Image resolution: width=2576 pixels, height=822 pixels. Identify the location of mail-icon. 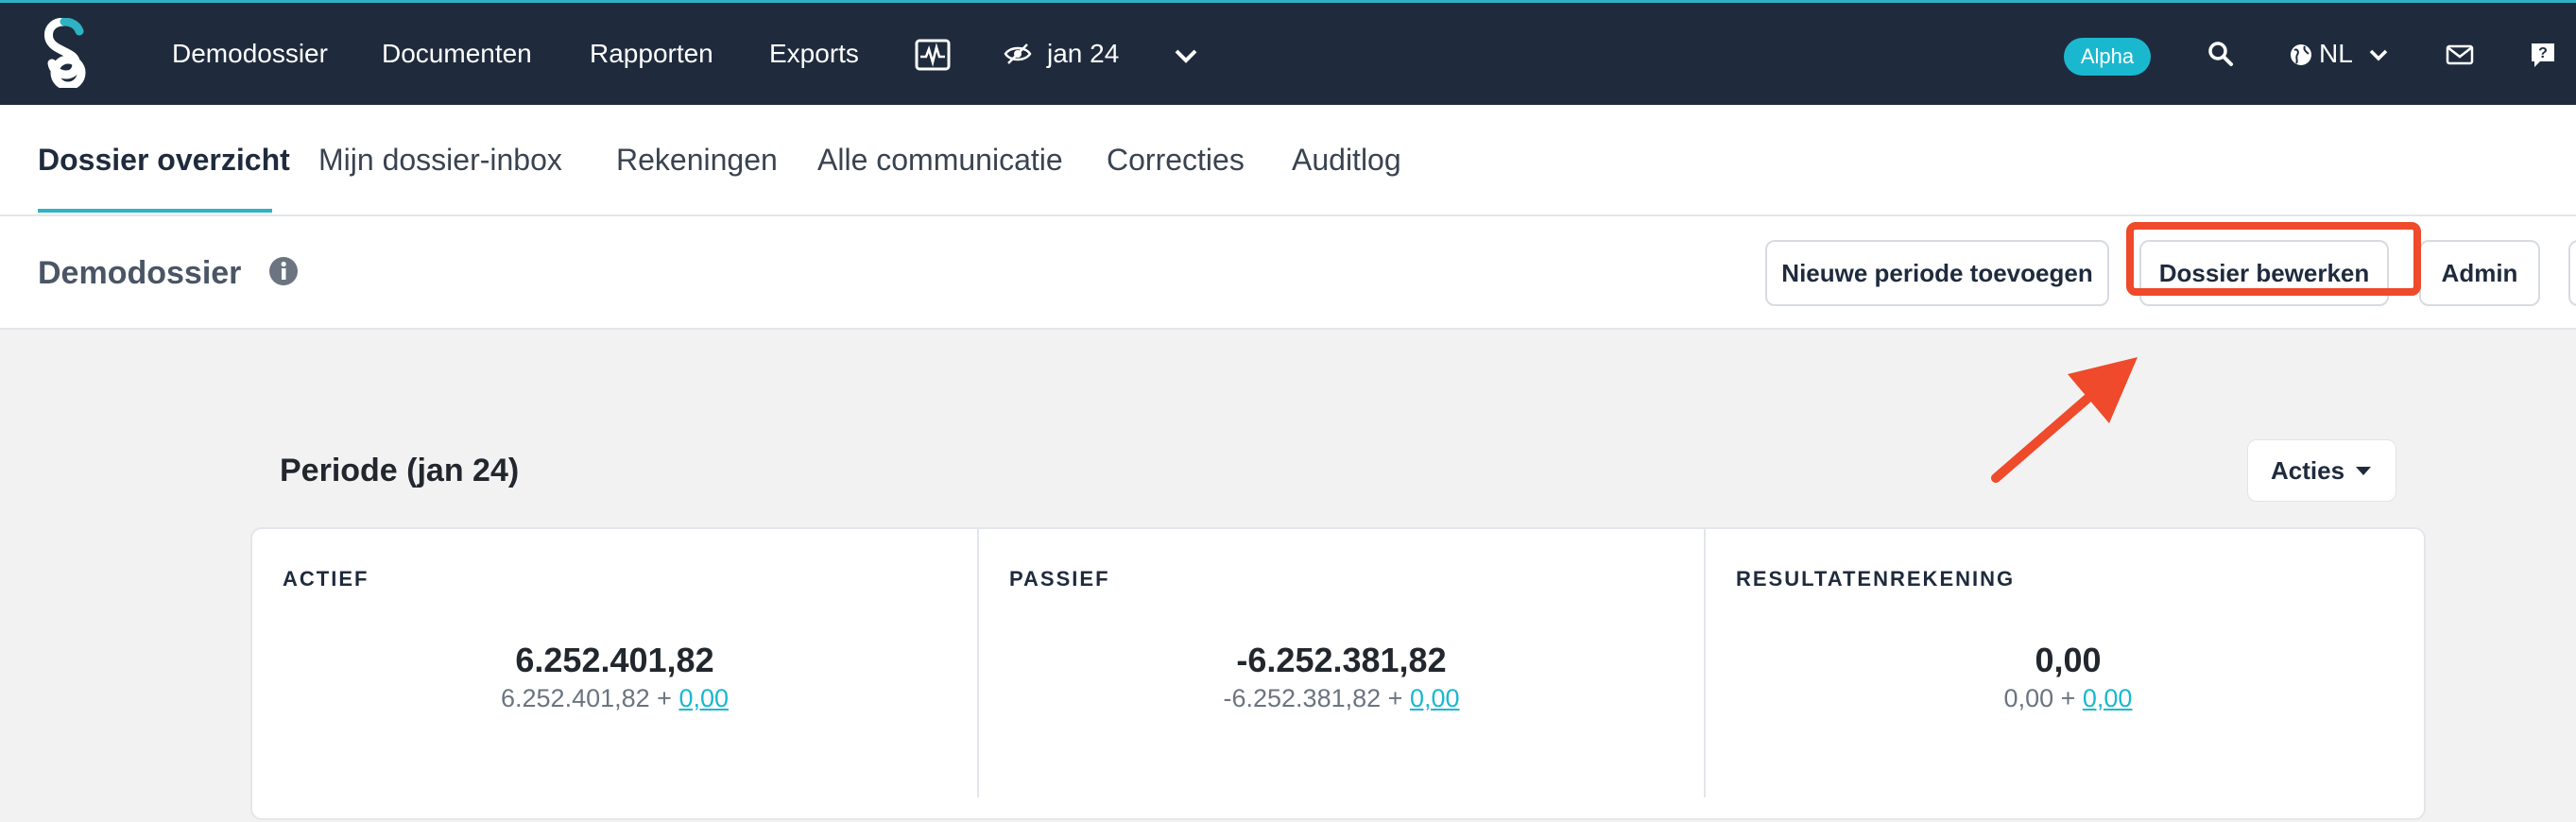
(2460, 54).